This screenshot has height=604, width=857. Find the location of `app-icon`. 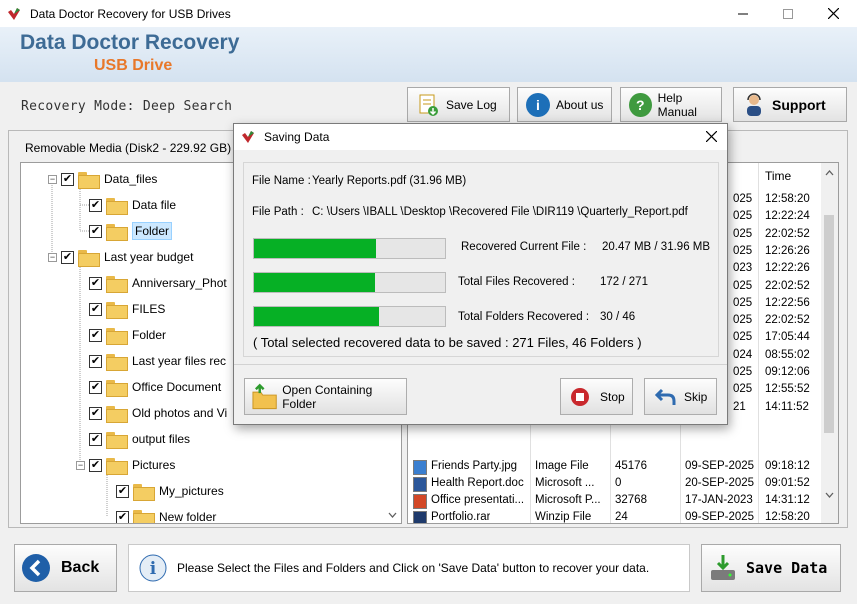

app-icon is located at coordinates (14, 13).